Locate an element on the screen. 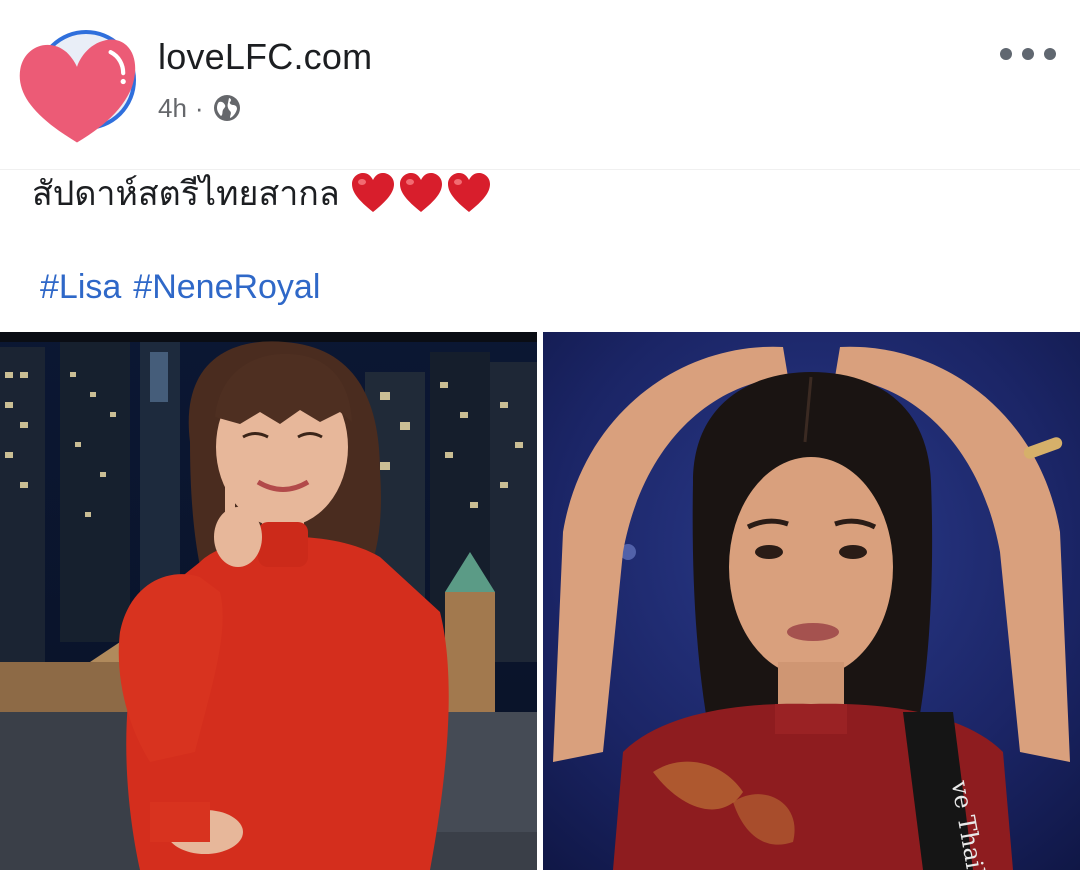 This screenshot has height=870, width=1080. post-meta: 4h · is located at coordinates (200, 108).